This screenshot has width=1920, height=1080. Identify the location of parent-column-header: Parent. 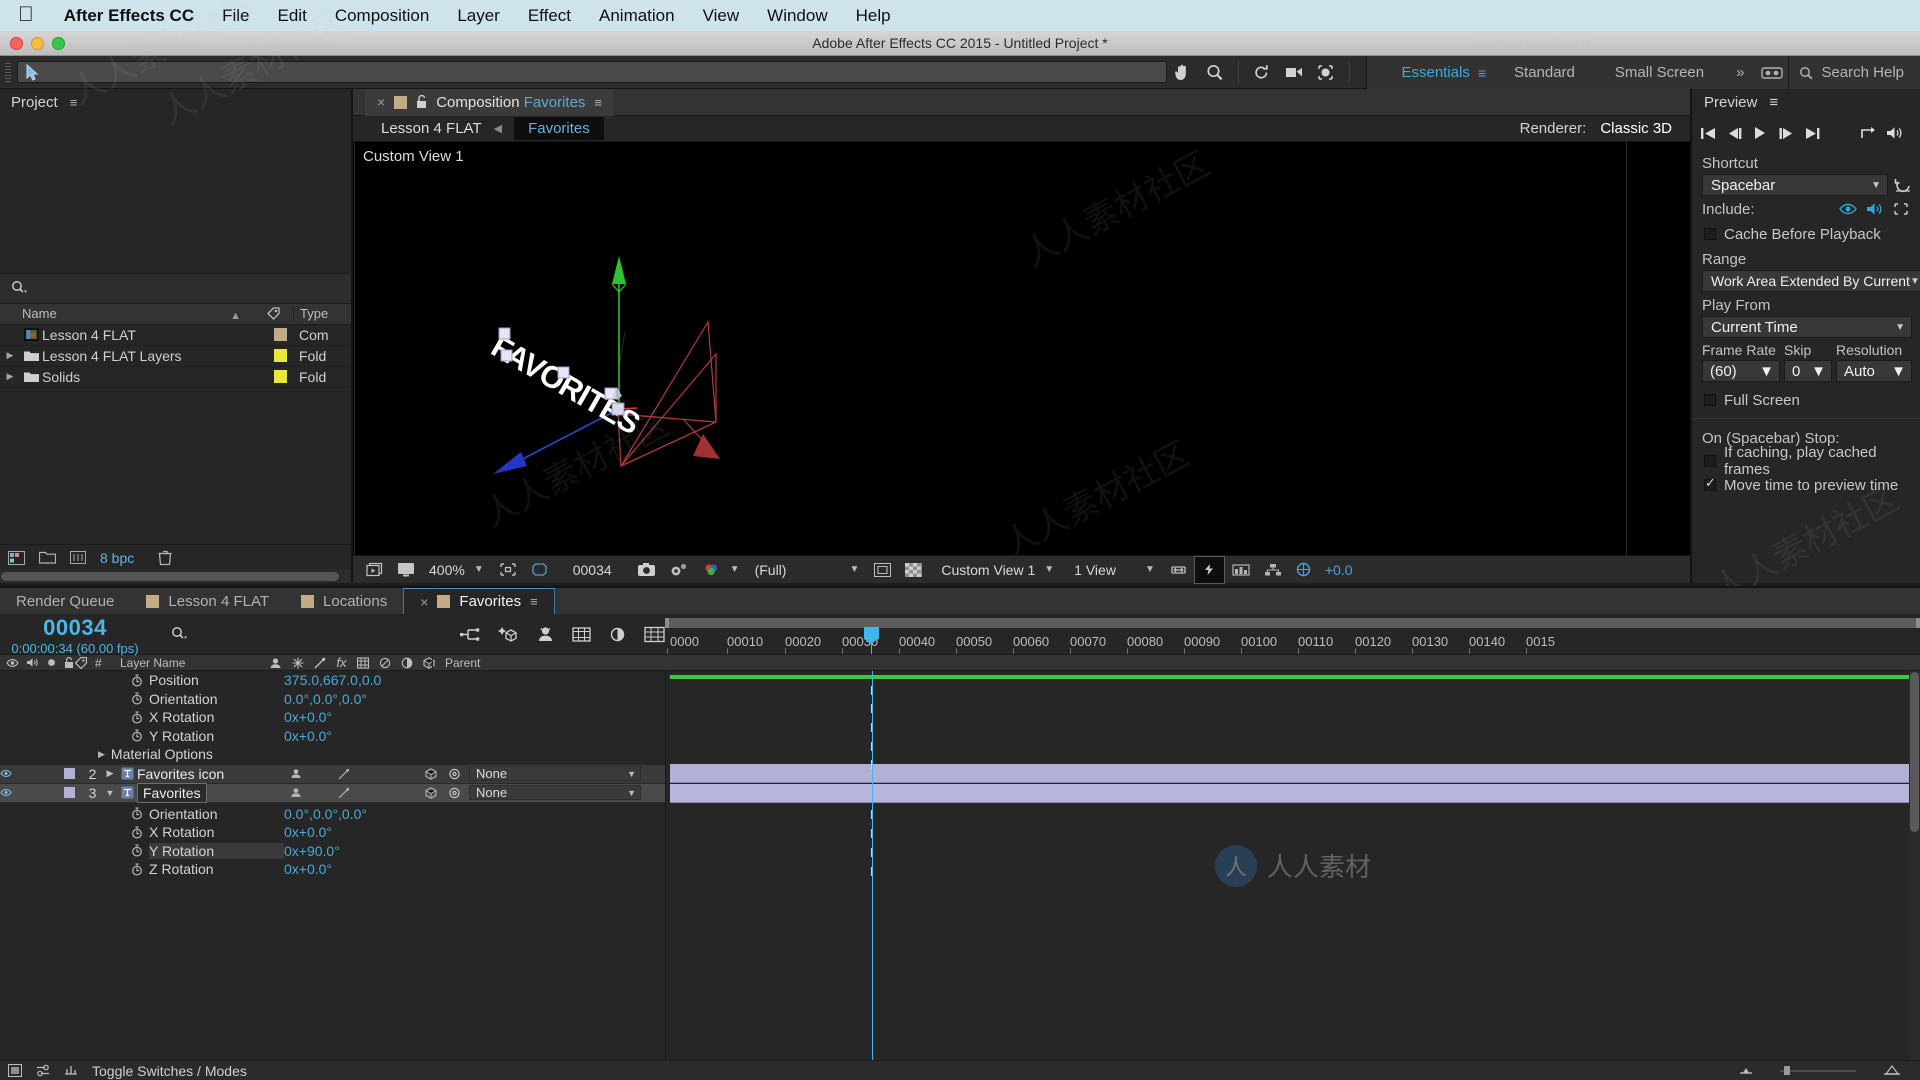
(531, 662).